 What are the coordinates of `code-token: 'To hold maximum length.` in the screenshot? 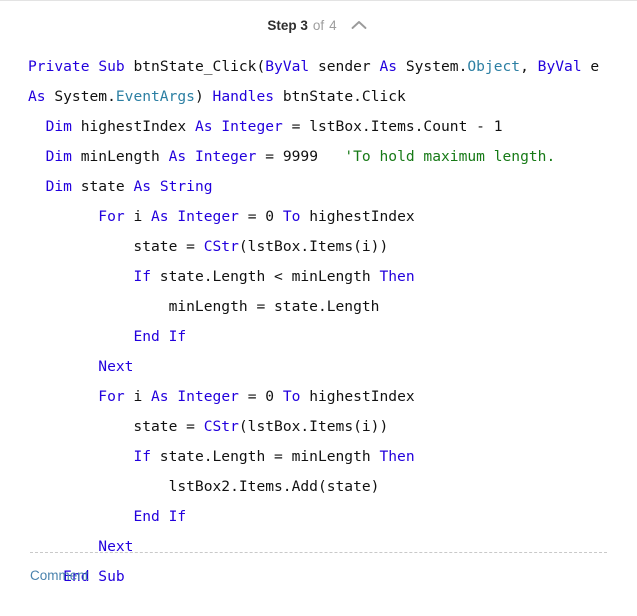 It's located at (450, 156).